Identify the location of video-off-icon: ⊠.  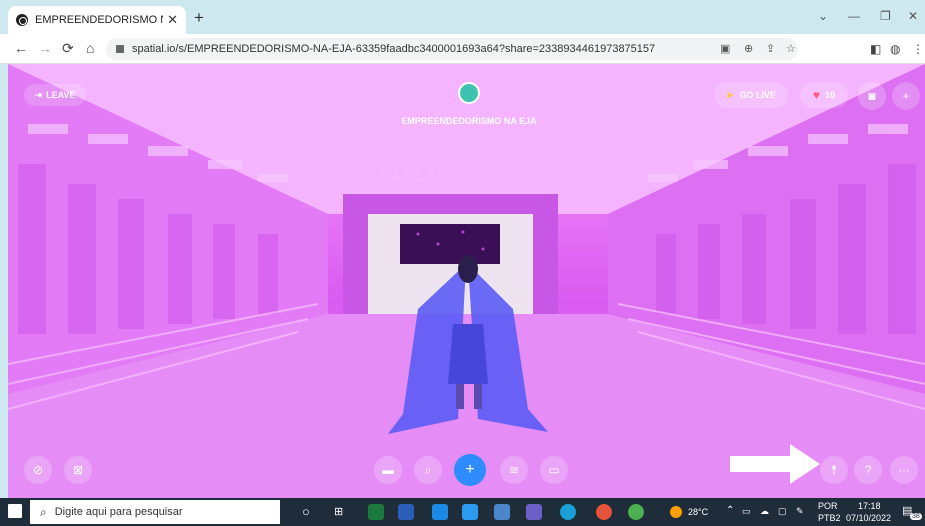
(78, 470).